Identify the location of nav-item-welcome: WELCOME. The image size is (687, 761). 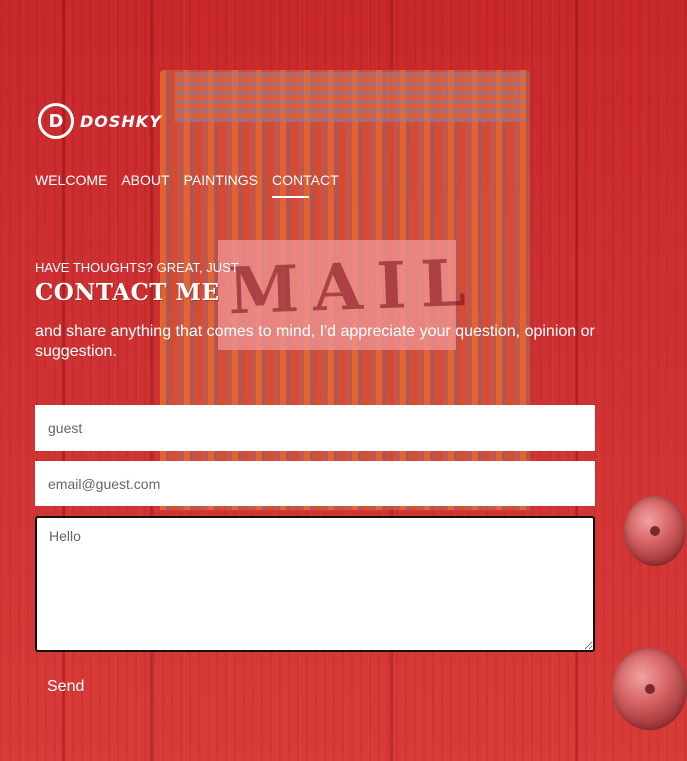
(71, 184).